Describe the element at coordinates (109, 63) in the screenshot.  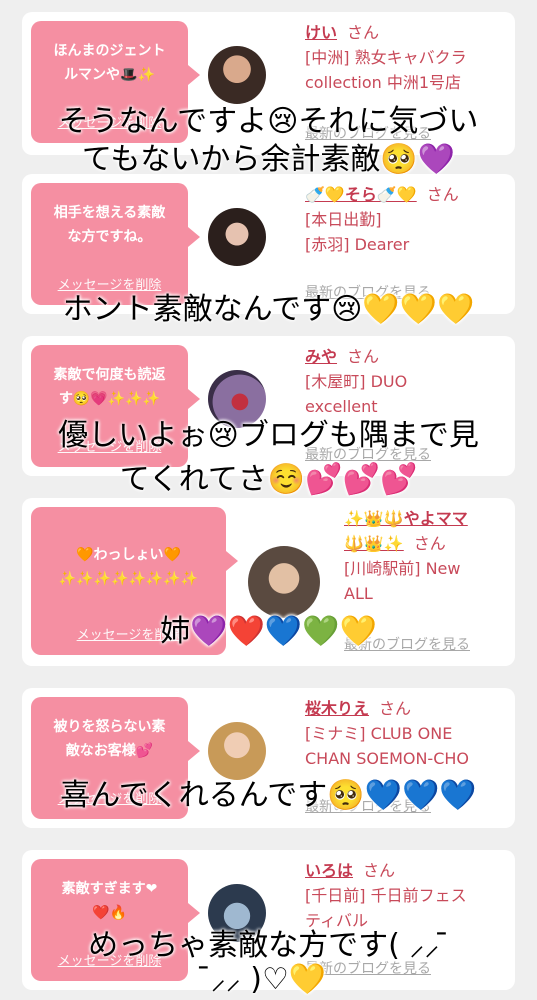
I see `message-text: ほんまのジェント ルマンや🎩✨` at that location.